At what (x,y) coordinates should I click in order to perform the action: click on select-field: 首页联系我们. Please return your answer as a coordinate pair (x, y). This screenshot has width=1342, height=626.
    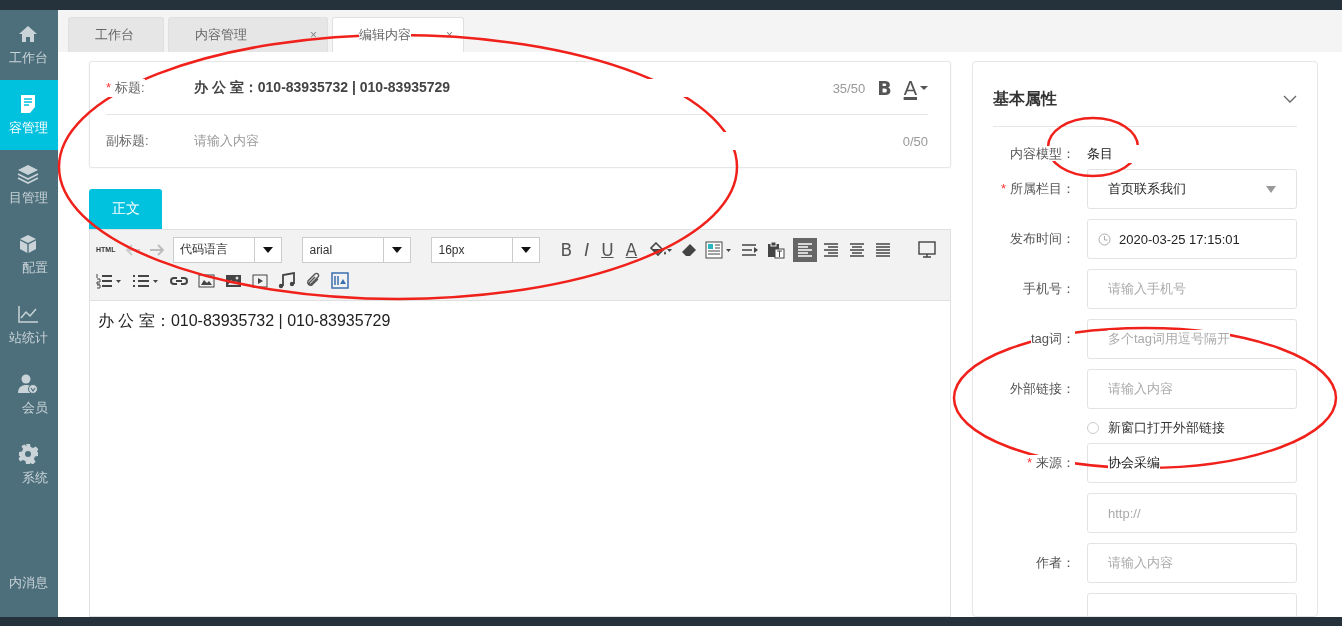
    Looking at the image, I should click on (1192, 189).